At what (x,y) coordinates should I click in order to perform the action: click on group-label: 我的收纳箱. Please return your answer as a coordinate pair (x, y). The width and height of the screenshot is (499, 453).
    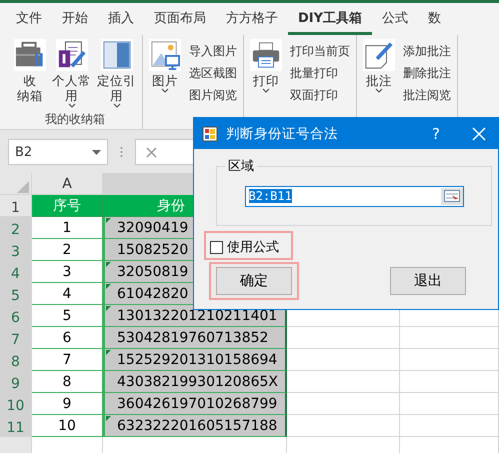
    Looking at the image, I should click on (75, 119).